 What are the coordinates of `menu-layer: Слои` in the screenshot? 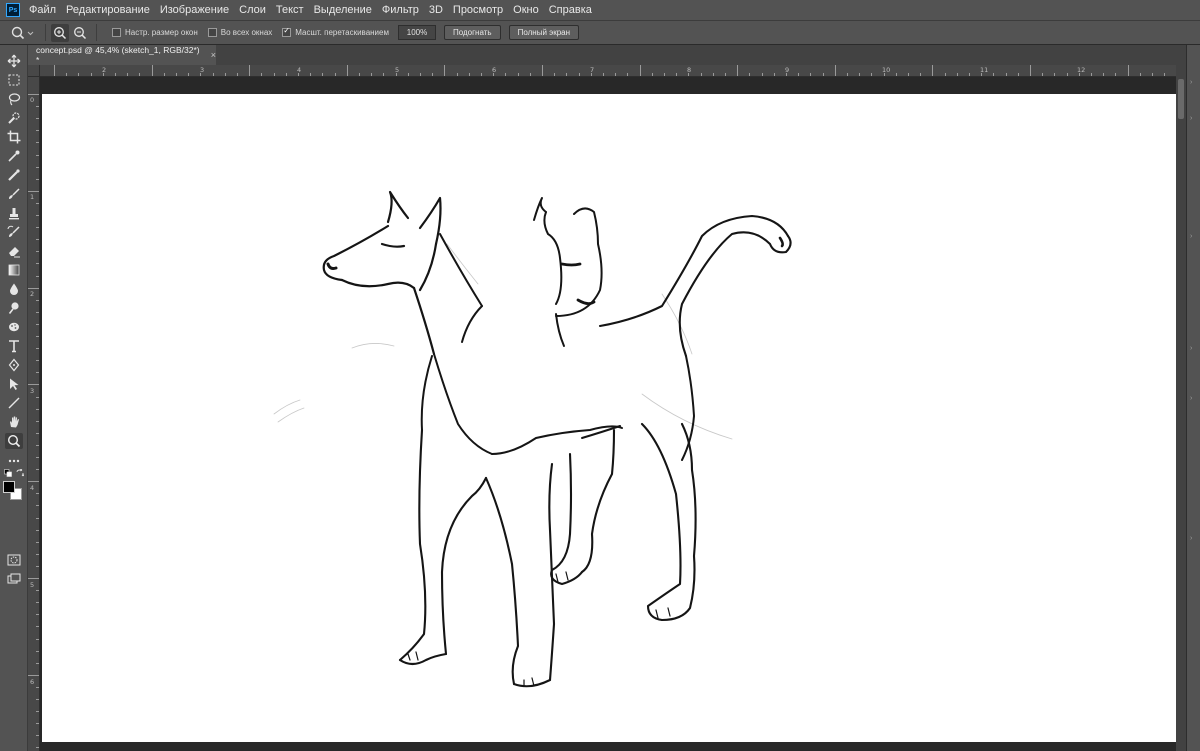 It's located at (252, 10).